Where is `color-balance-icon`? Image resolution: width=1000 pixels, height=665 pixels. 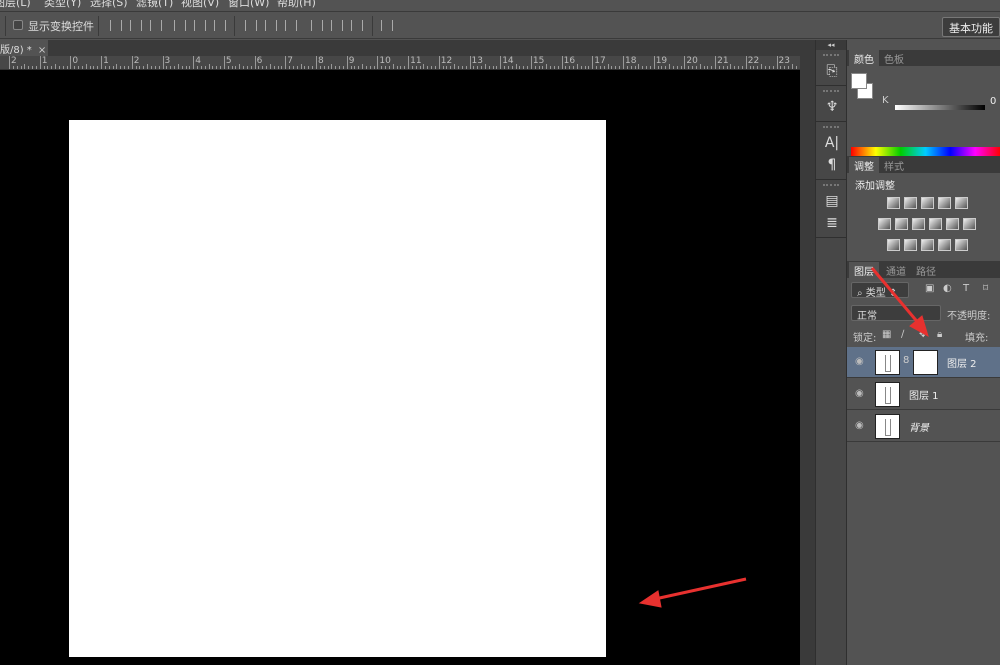 color-balance-icon is located at coordinates (901, 224).